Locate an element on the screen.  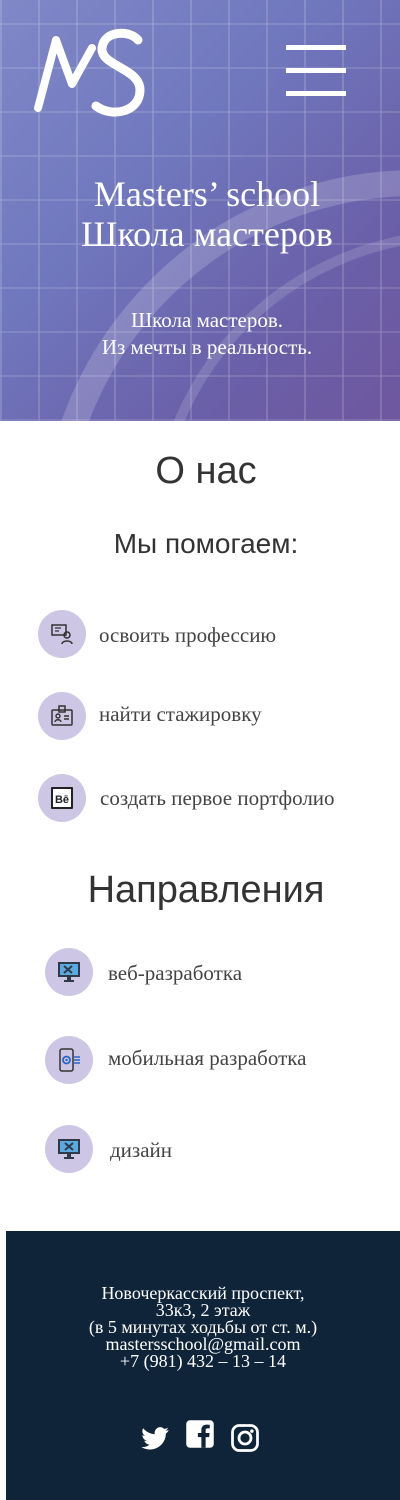
hero-subtitle-line2: Из мечты в реальность. is located at coordinates (207, 347).